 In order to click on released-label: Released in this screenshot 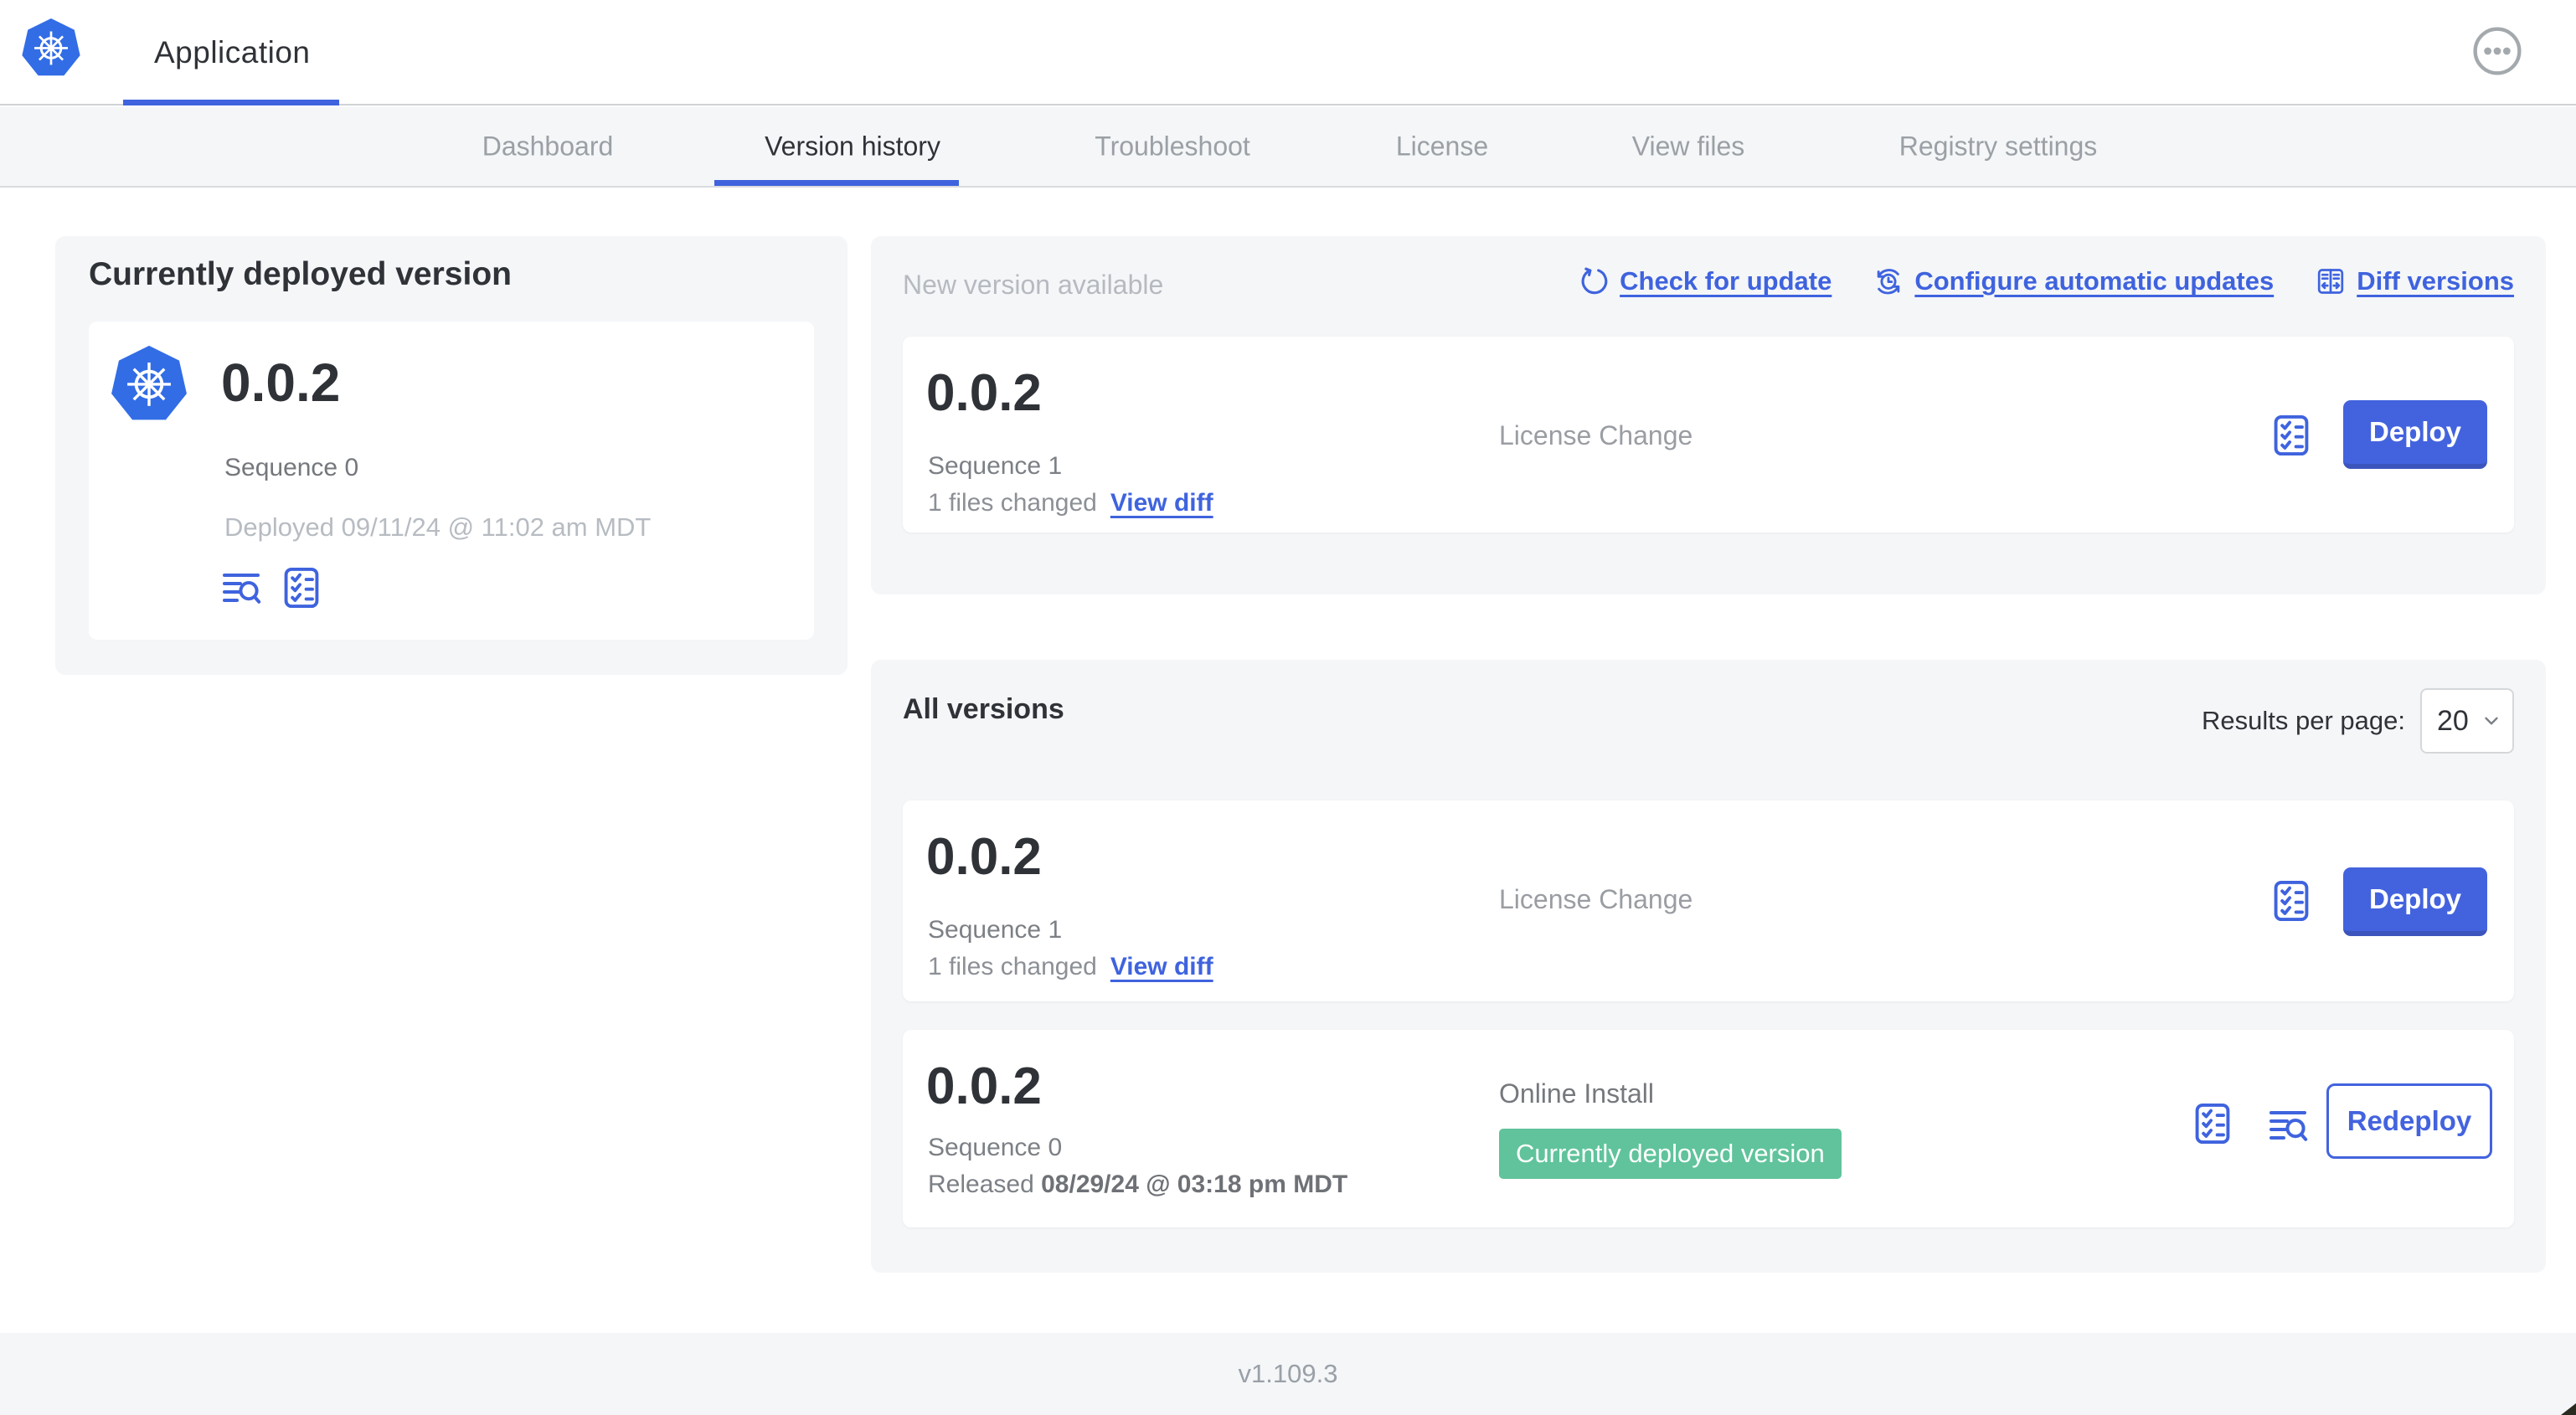, I will do `click(981, 1184)`.